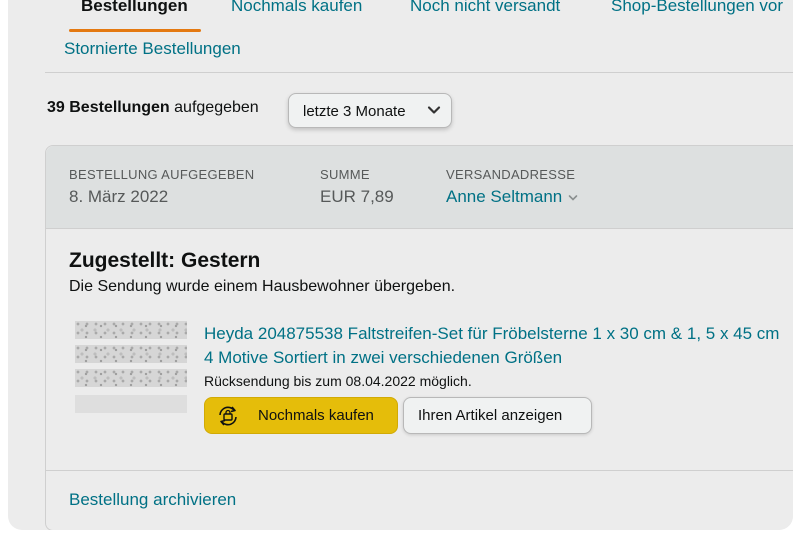  I want to click on time-range-value: letzte 3 Monate, so click(354, 111).